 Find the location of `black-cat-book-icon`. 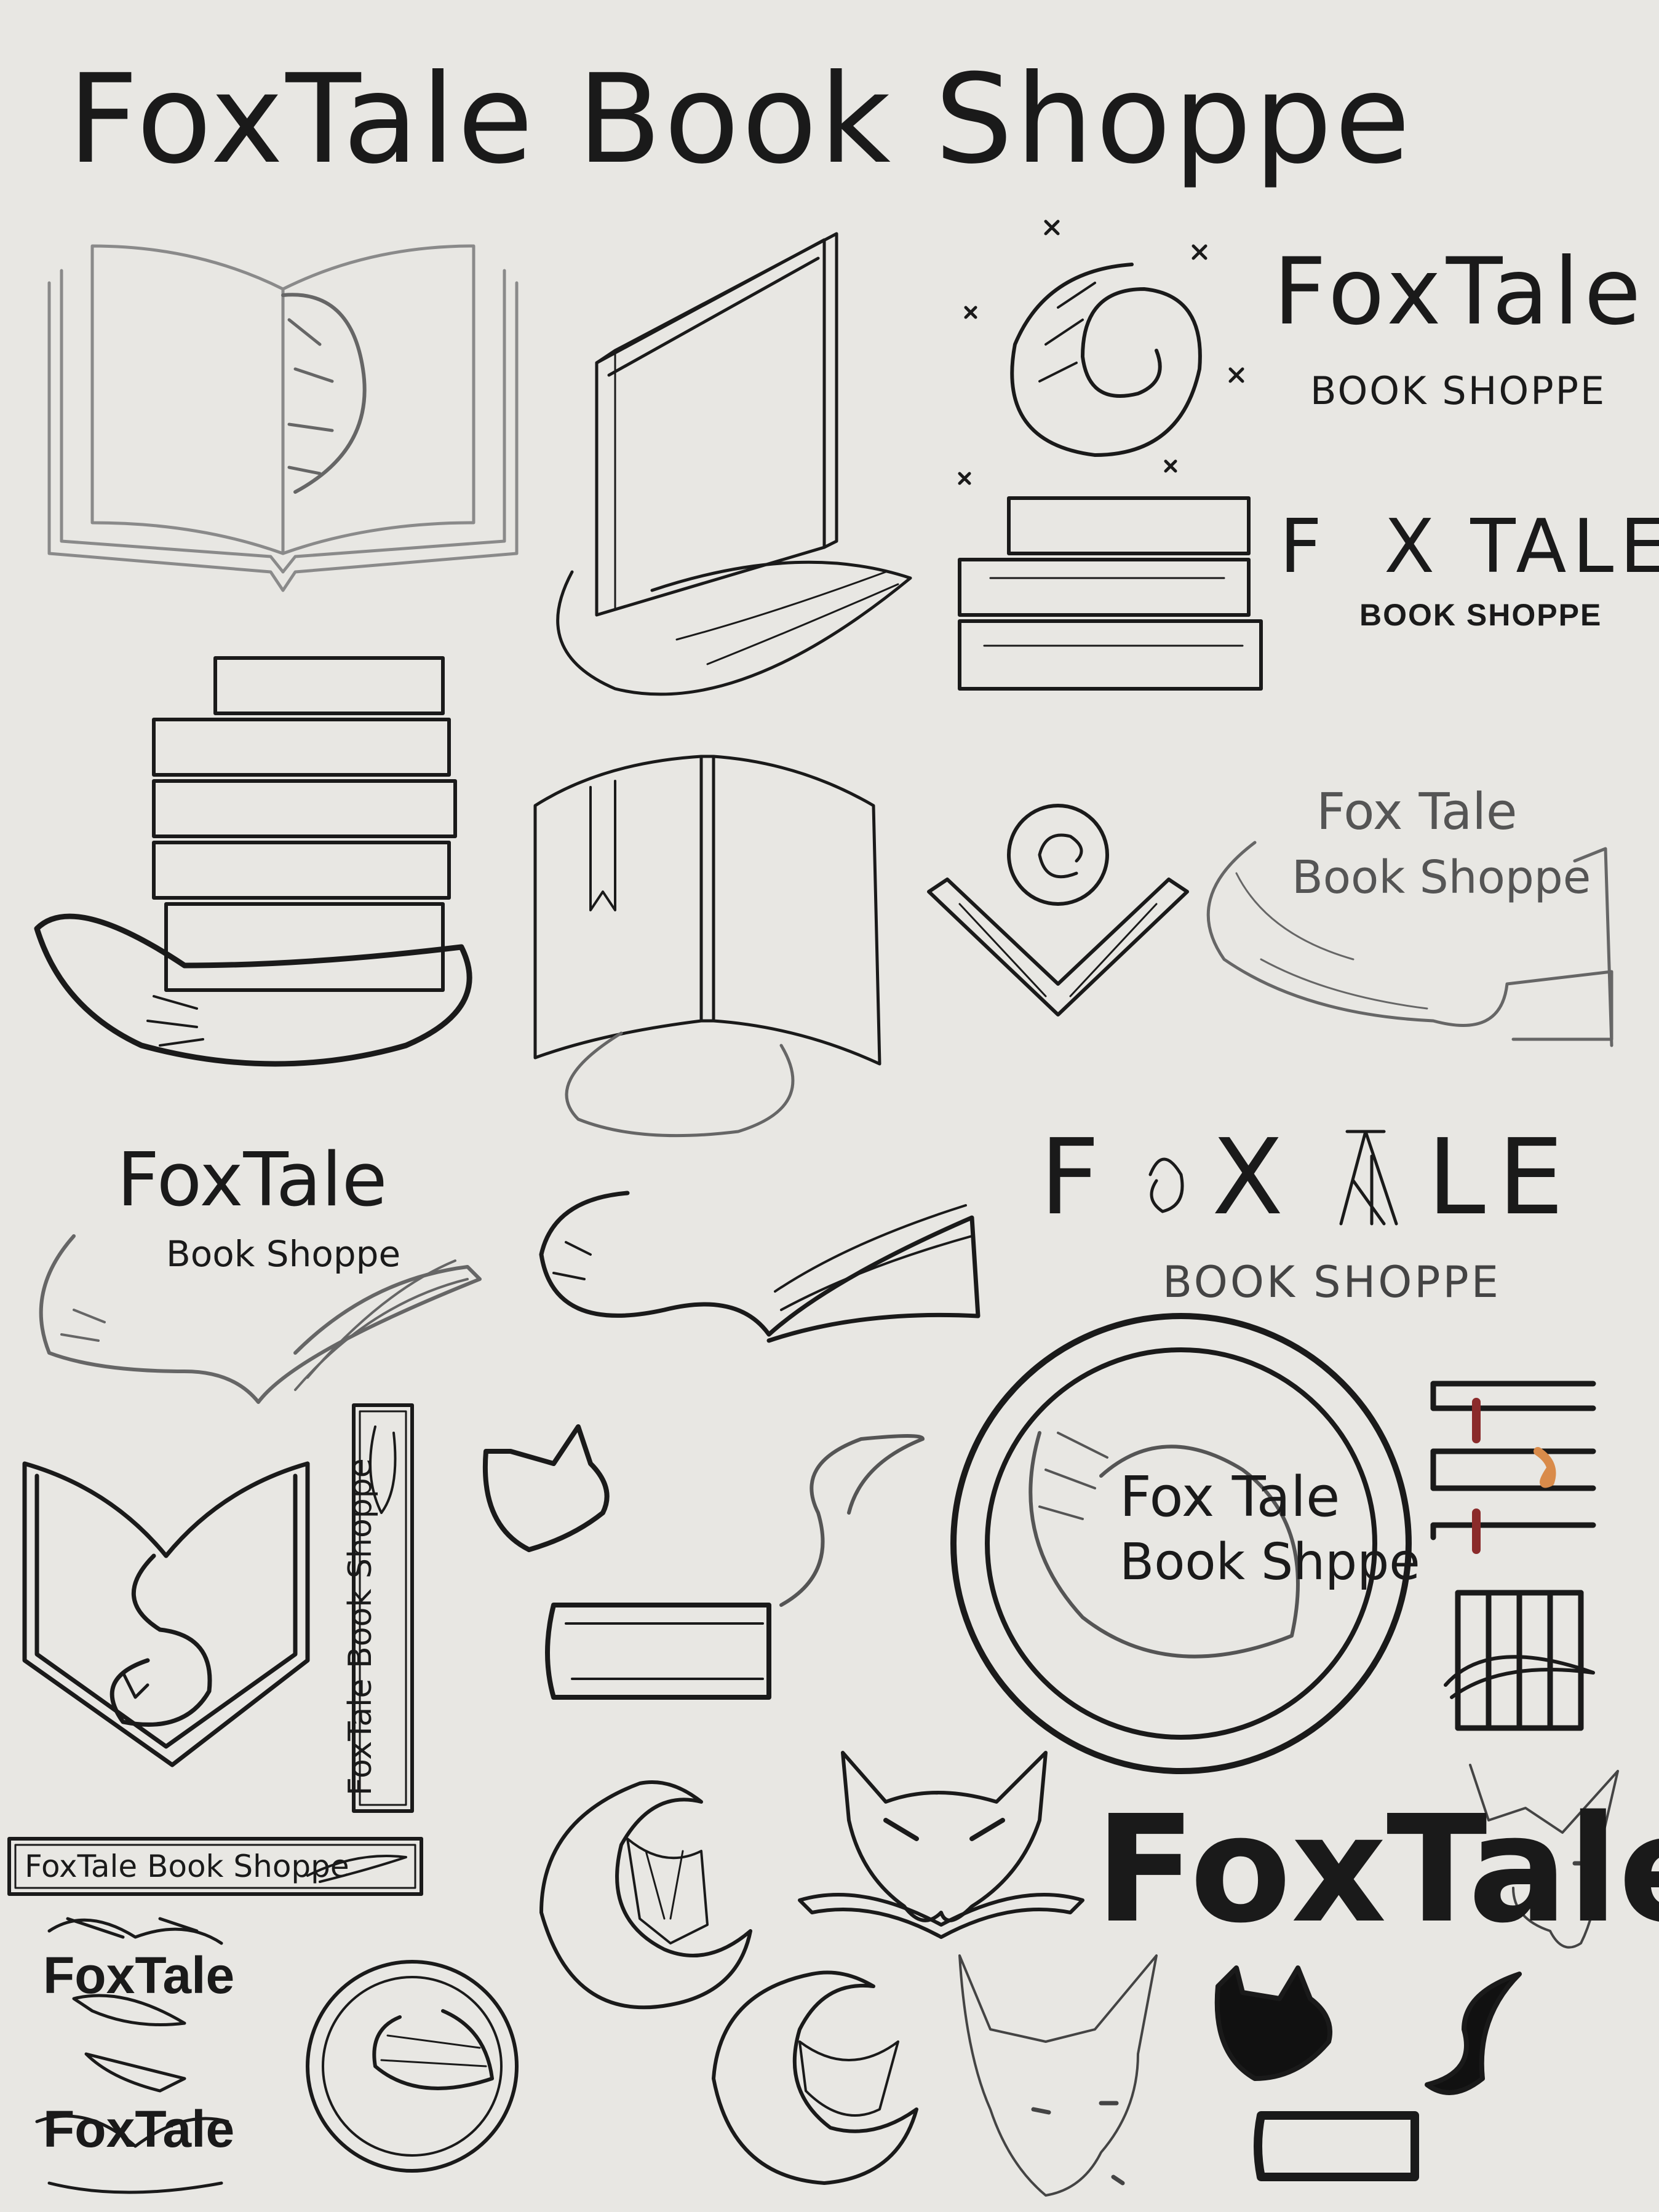

black-cat-book-icon is located at coordinates (1368, 2072).